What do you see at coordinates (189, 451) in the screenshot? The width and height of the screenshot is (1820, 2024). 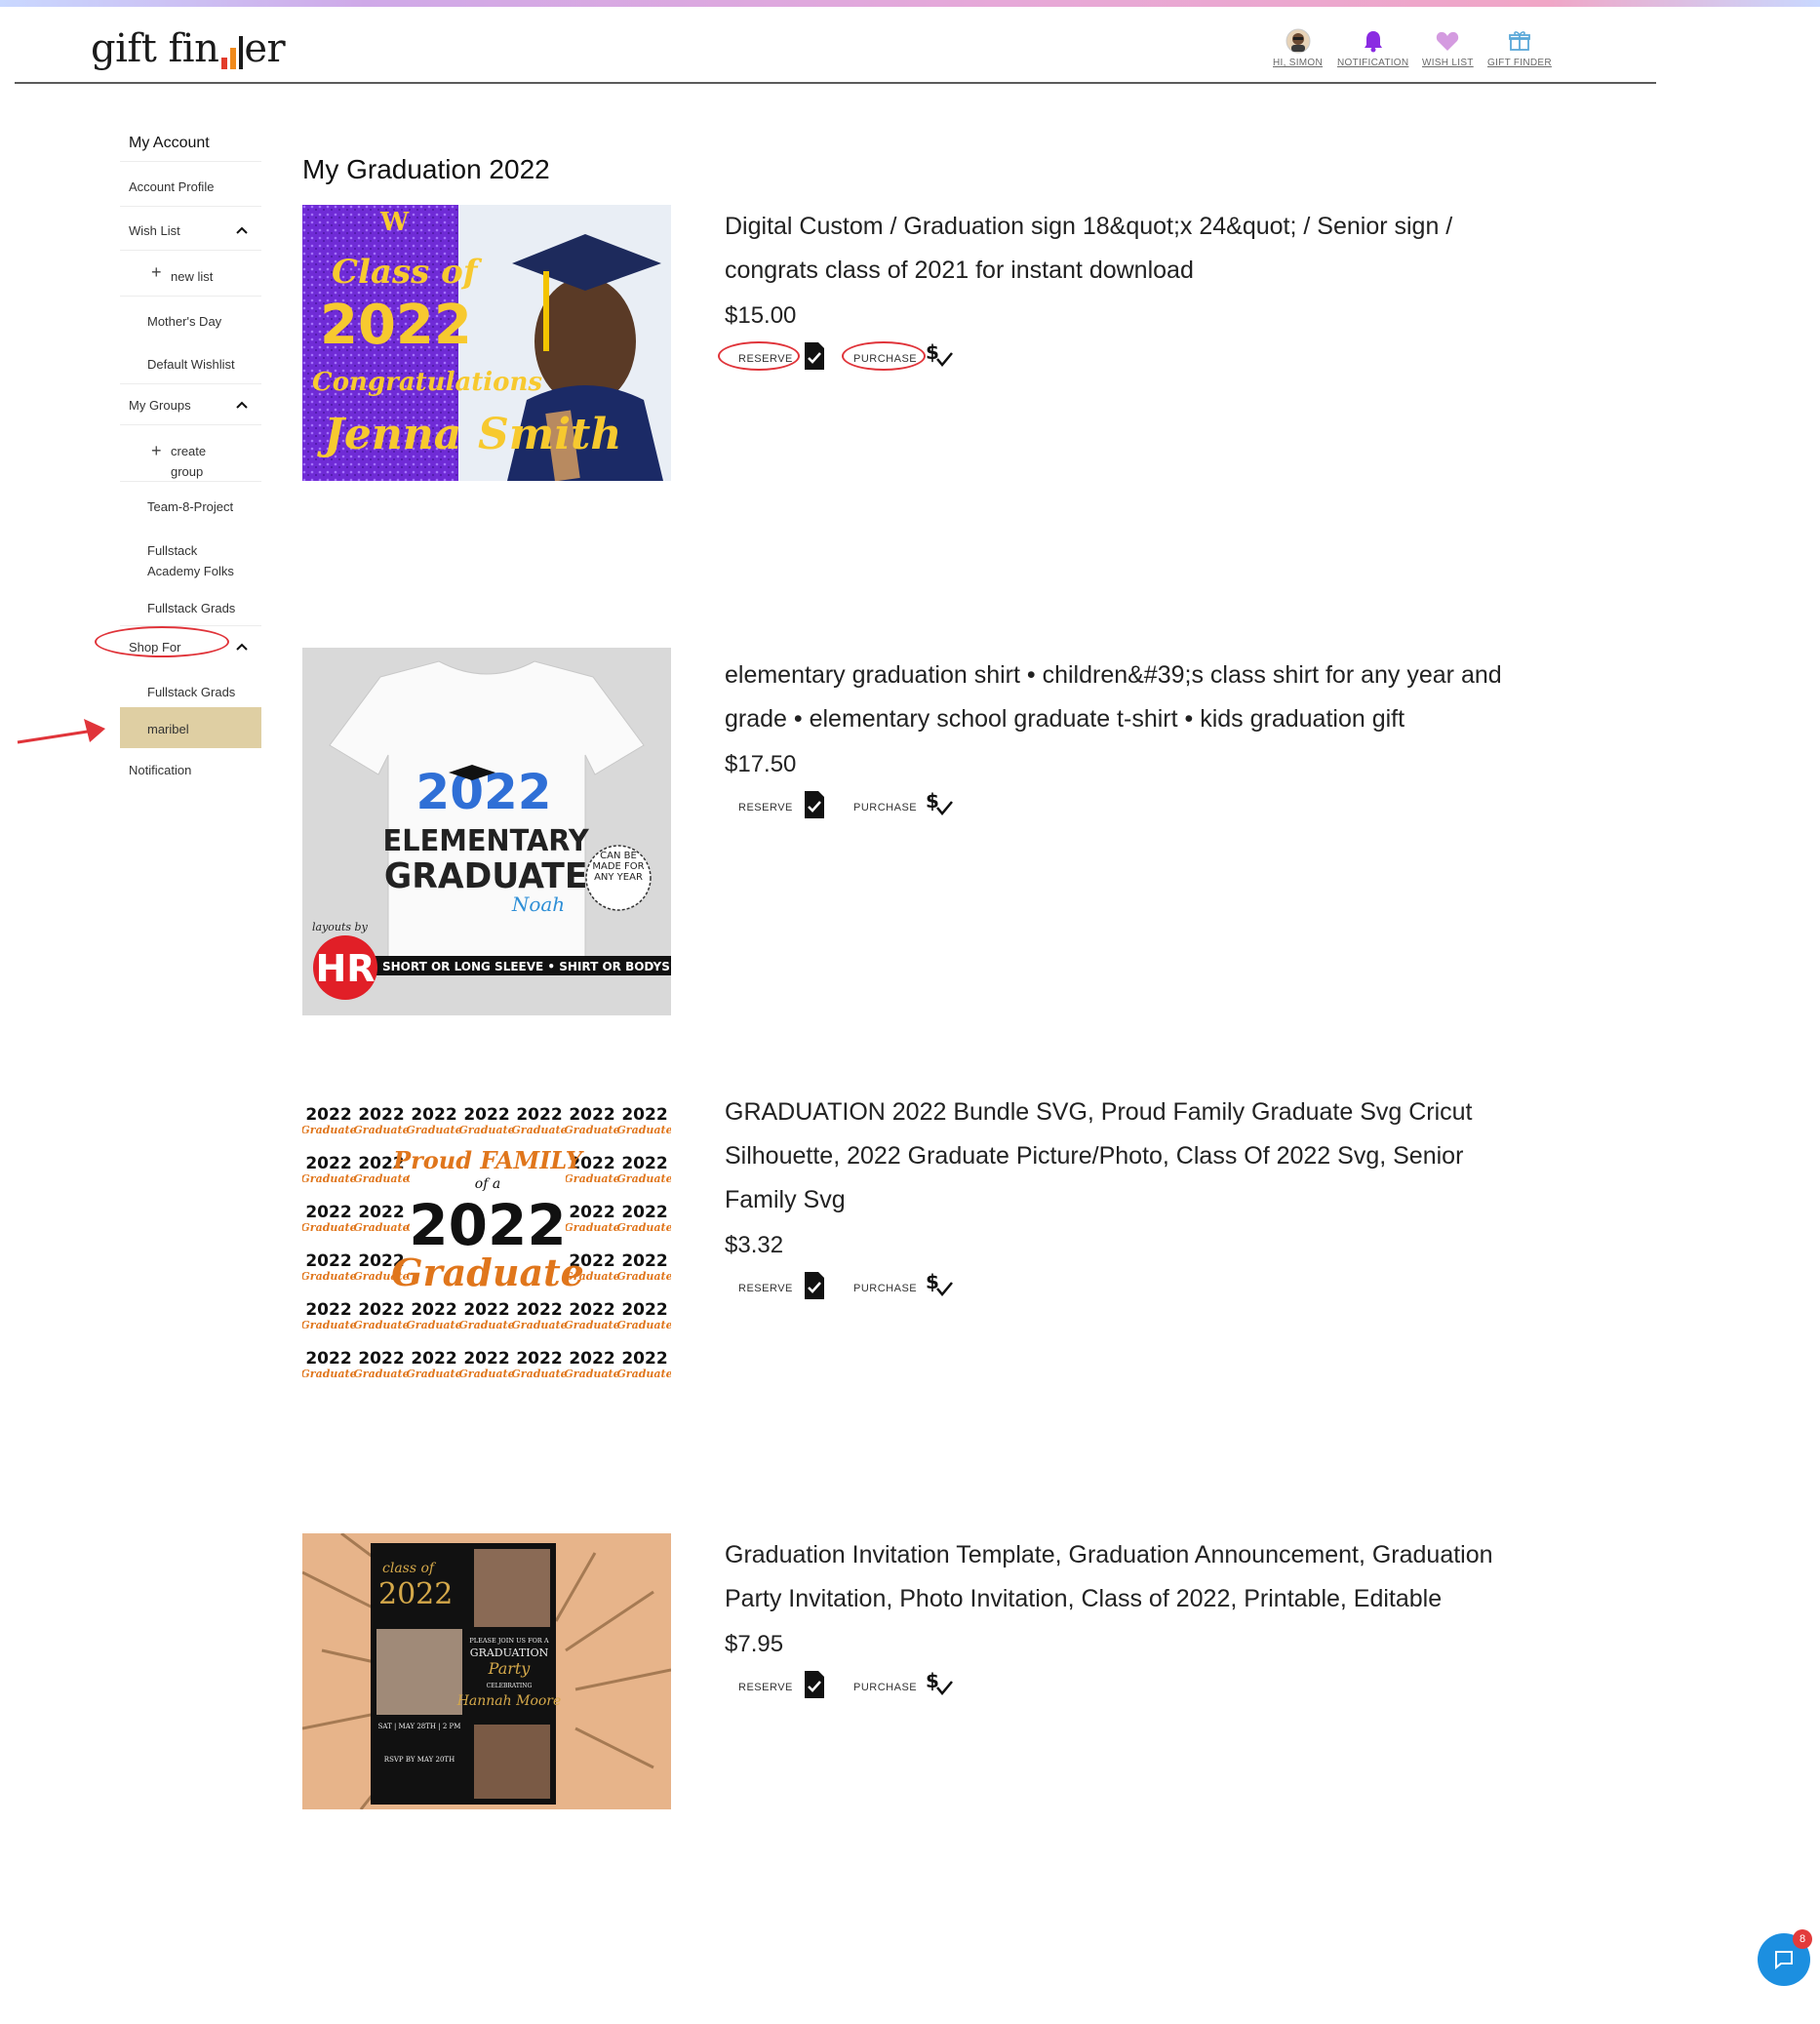 I see `sidebar-item-label: create` at bounding box center [189, 451].